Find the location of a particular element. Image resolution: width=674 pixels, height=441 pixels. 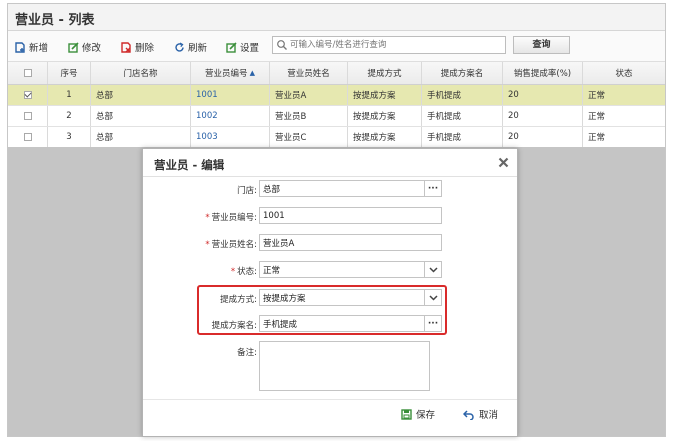

header-status: 状态 is located at coordinates (624, 73).